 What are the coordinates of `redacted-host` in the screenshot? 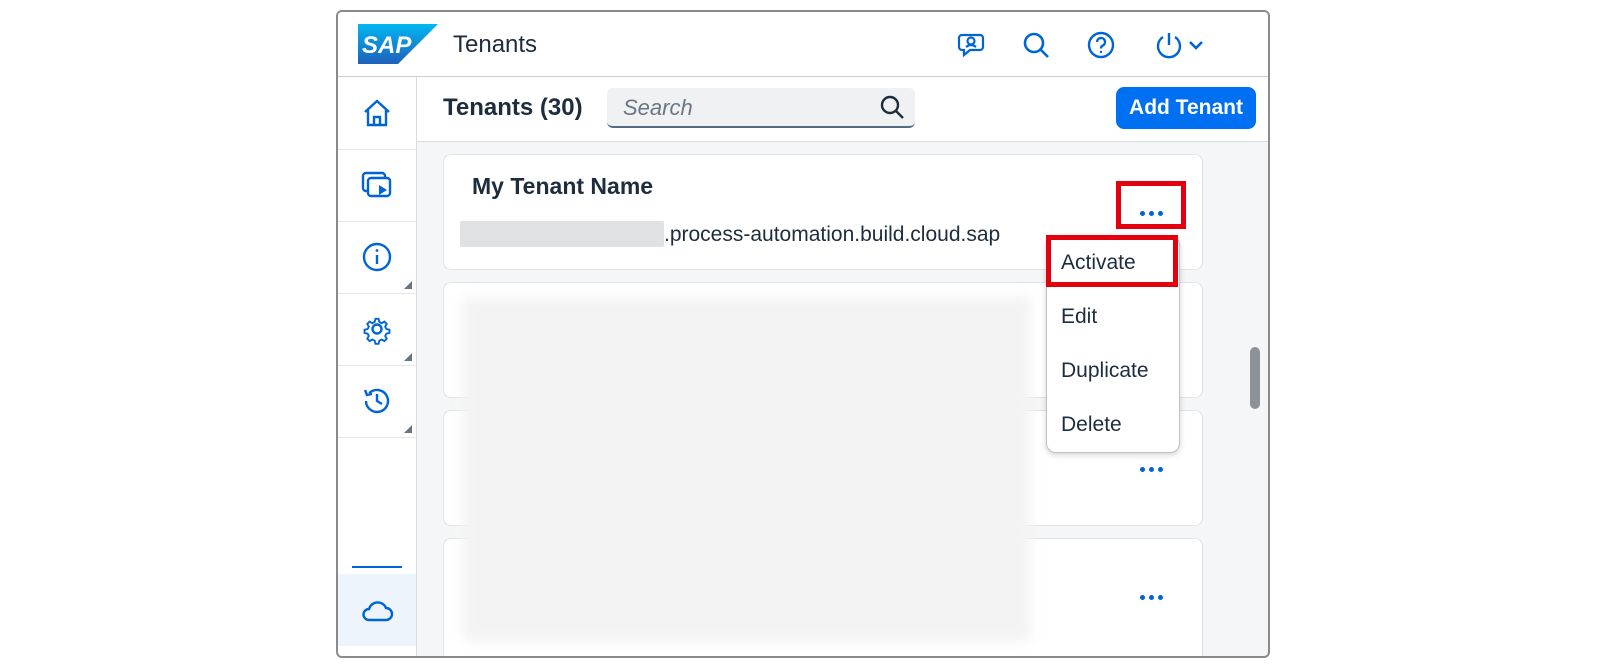 It's located at (562, 234).